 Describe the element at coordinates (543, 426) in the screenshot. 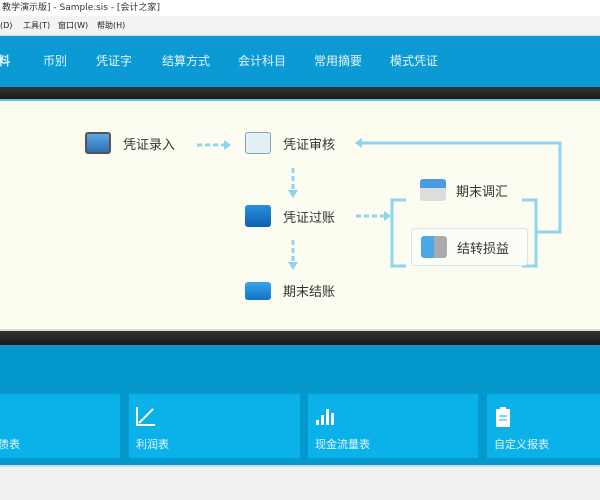

I see `report-custom: 自定义报表` at that location.